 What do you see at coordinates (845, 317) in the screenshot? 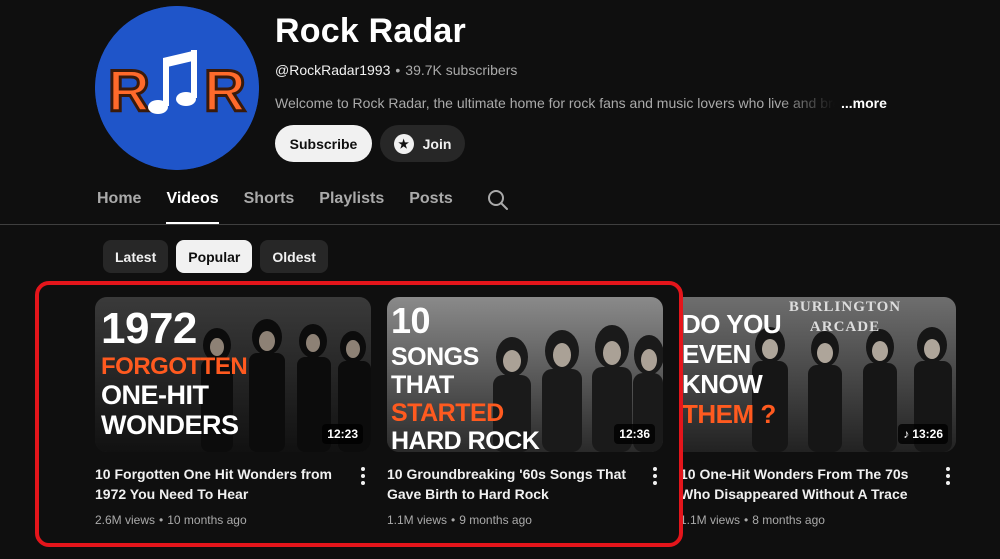
I see `shop-sign: BURLINGTON ARCADE` at bounding box center [845, 317].